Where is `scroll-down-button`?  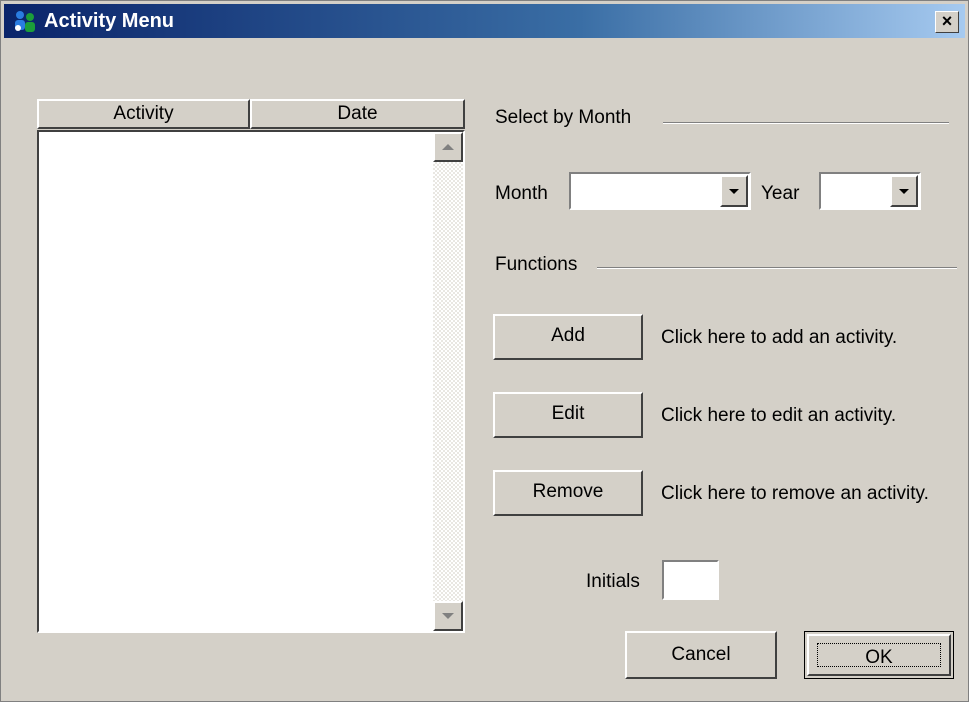
scroll-down-button is located at coordinates (448, 616).